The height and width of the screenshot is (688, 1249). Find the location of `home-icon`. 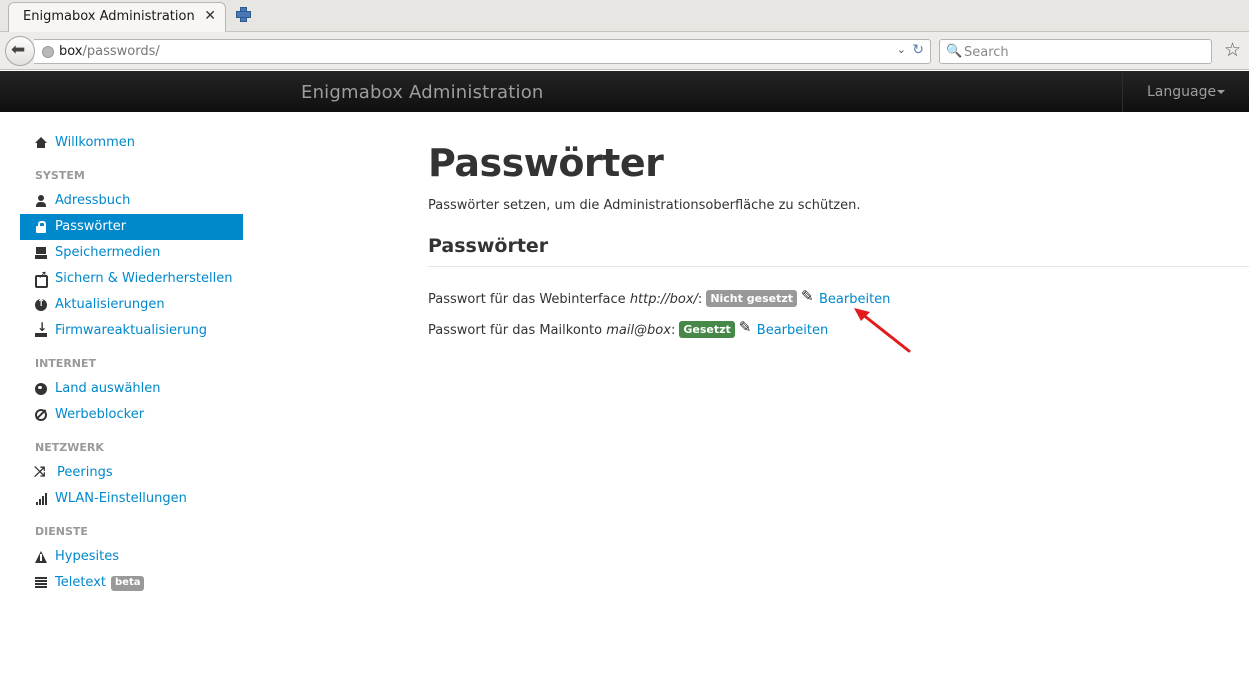

home-icon is located at coordinates (41, 142).